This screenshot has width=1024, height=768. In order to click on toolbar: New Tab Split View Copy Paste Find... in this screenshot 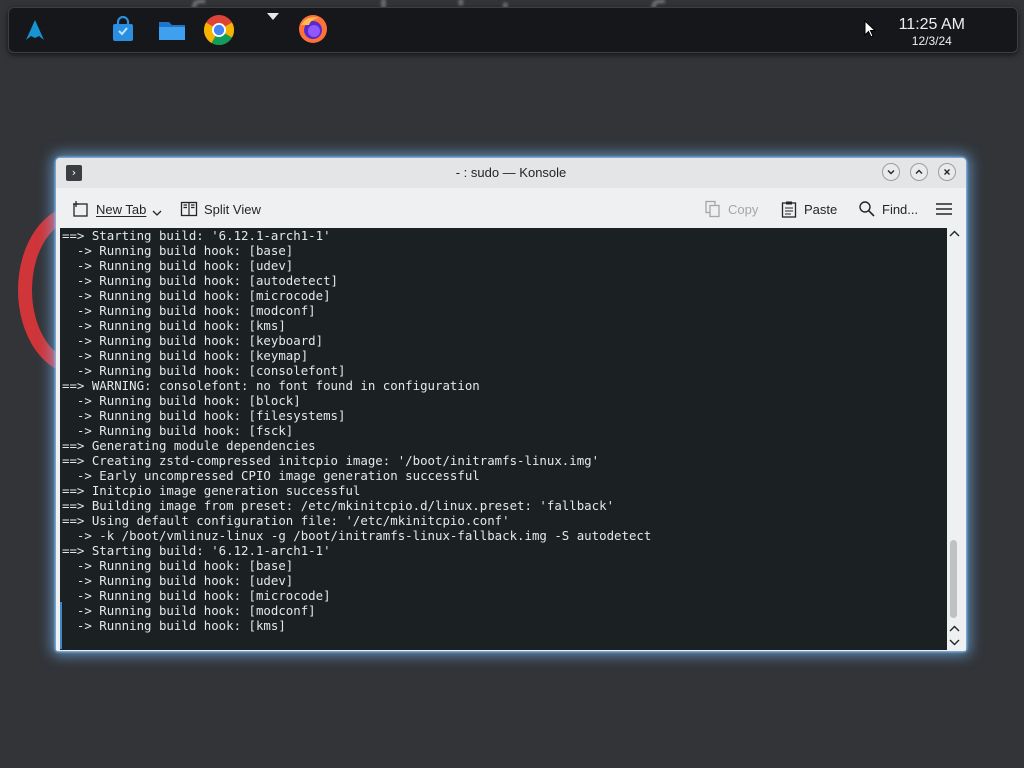, I will do `click(511, 208)`.